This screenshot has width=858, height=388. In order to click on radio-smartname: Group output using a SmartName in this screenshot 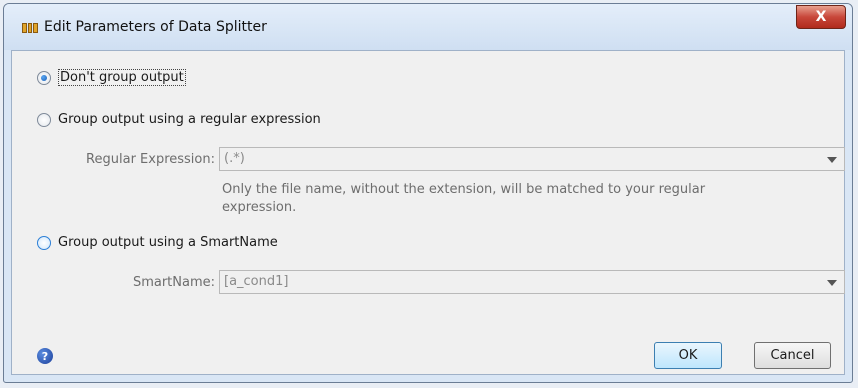, I will do `click(157, 242)`.